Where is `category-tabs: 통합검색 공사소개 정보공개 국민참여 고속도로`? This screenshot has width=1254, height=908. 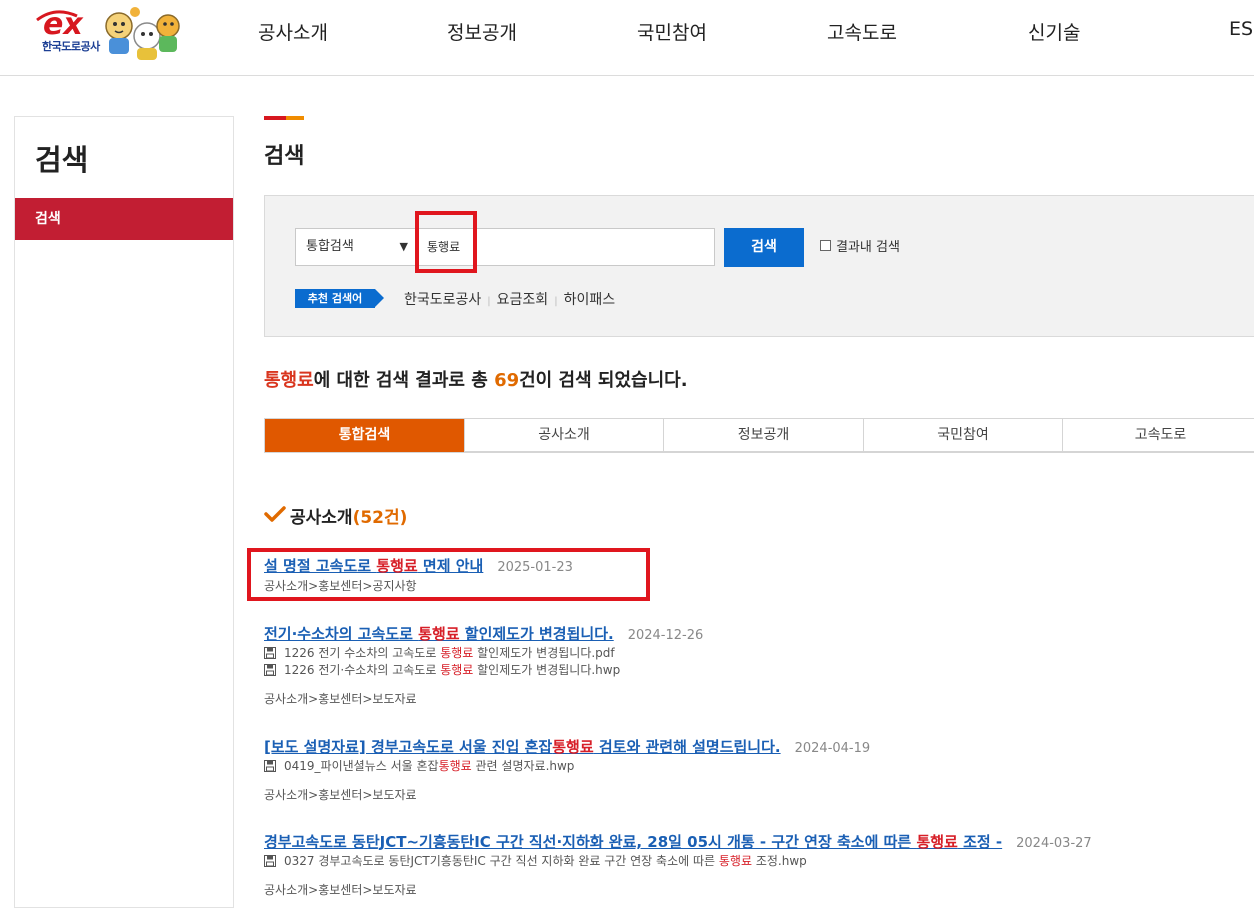
category-tabs: 통합검색 공사소개 정보공개 국민참여 고속도로 is located at coordinates (759, 435).